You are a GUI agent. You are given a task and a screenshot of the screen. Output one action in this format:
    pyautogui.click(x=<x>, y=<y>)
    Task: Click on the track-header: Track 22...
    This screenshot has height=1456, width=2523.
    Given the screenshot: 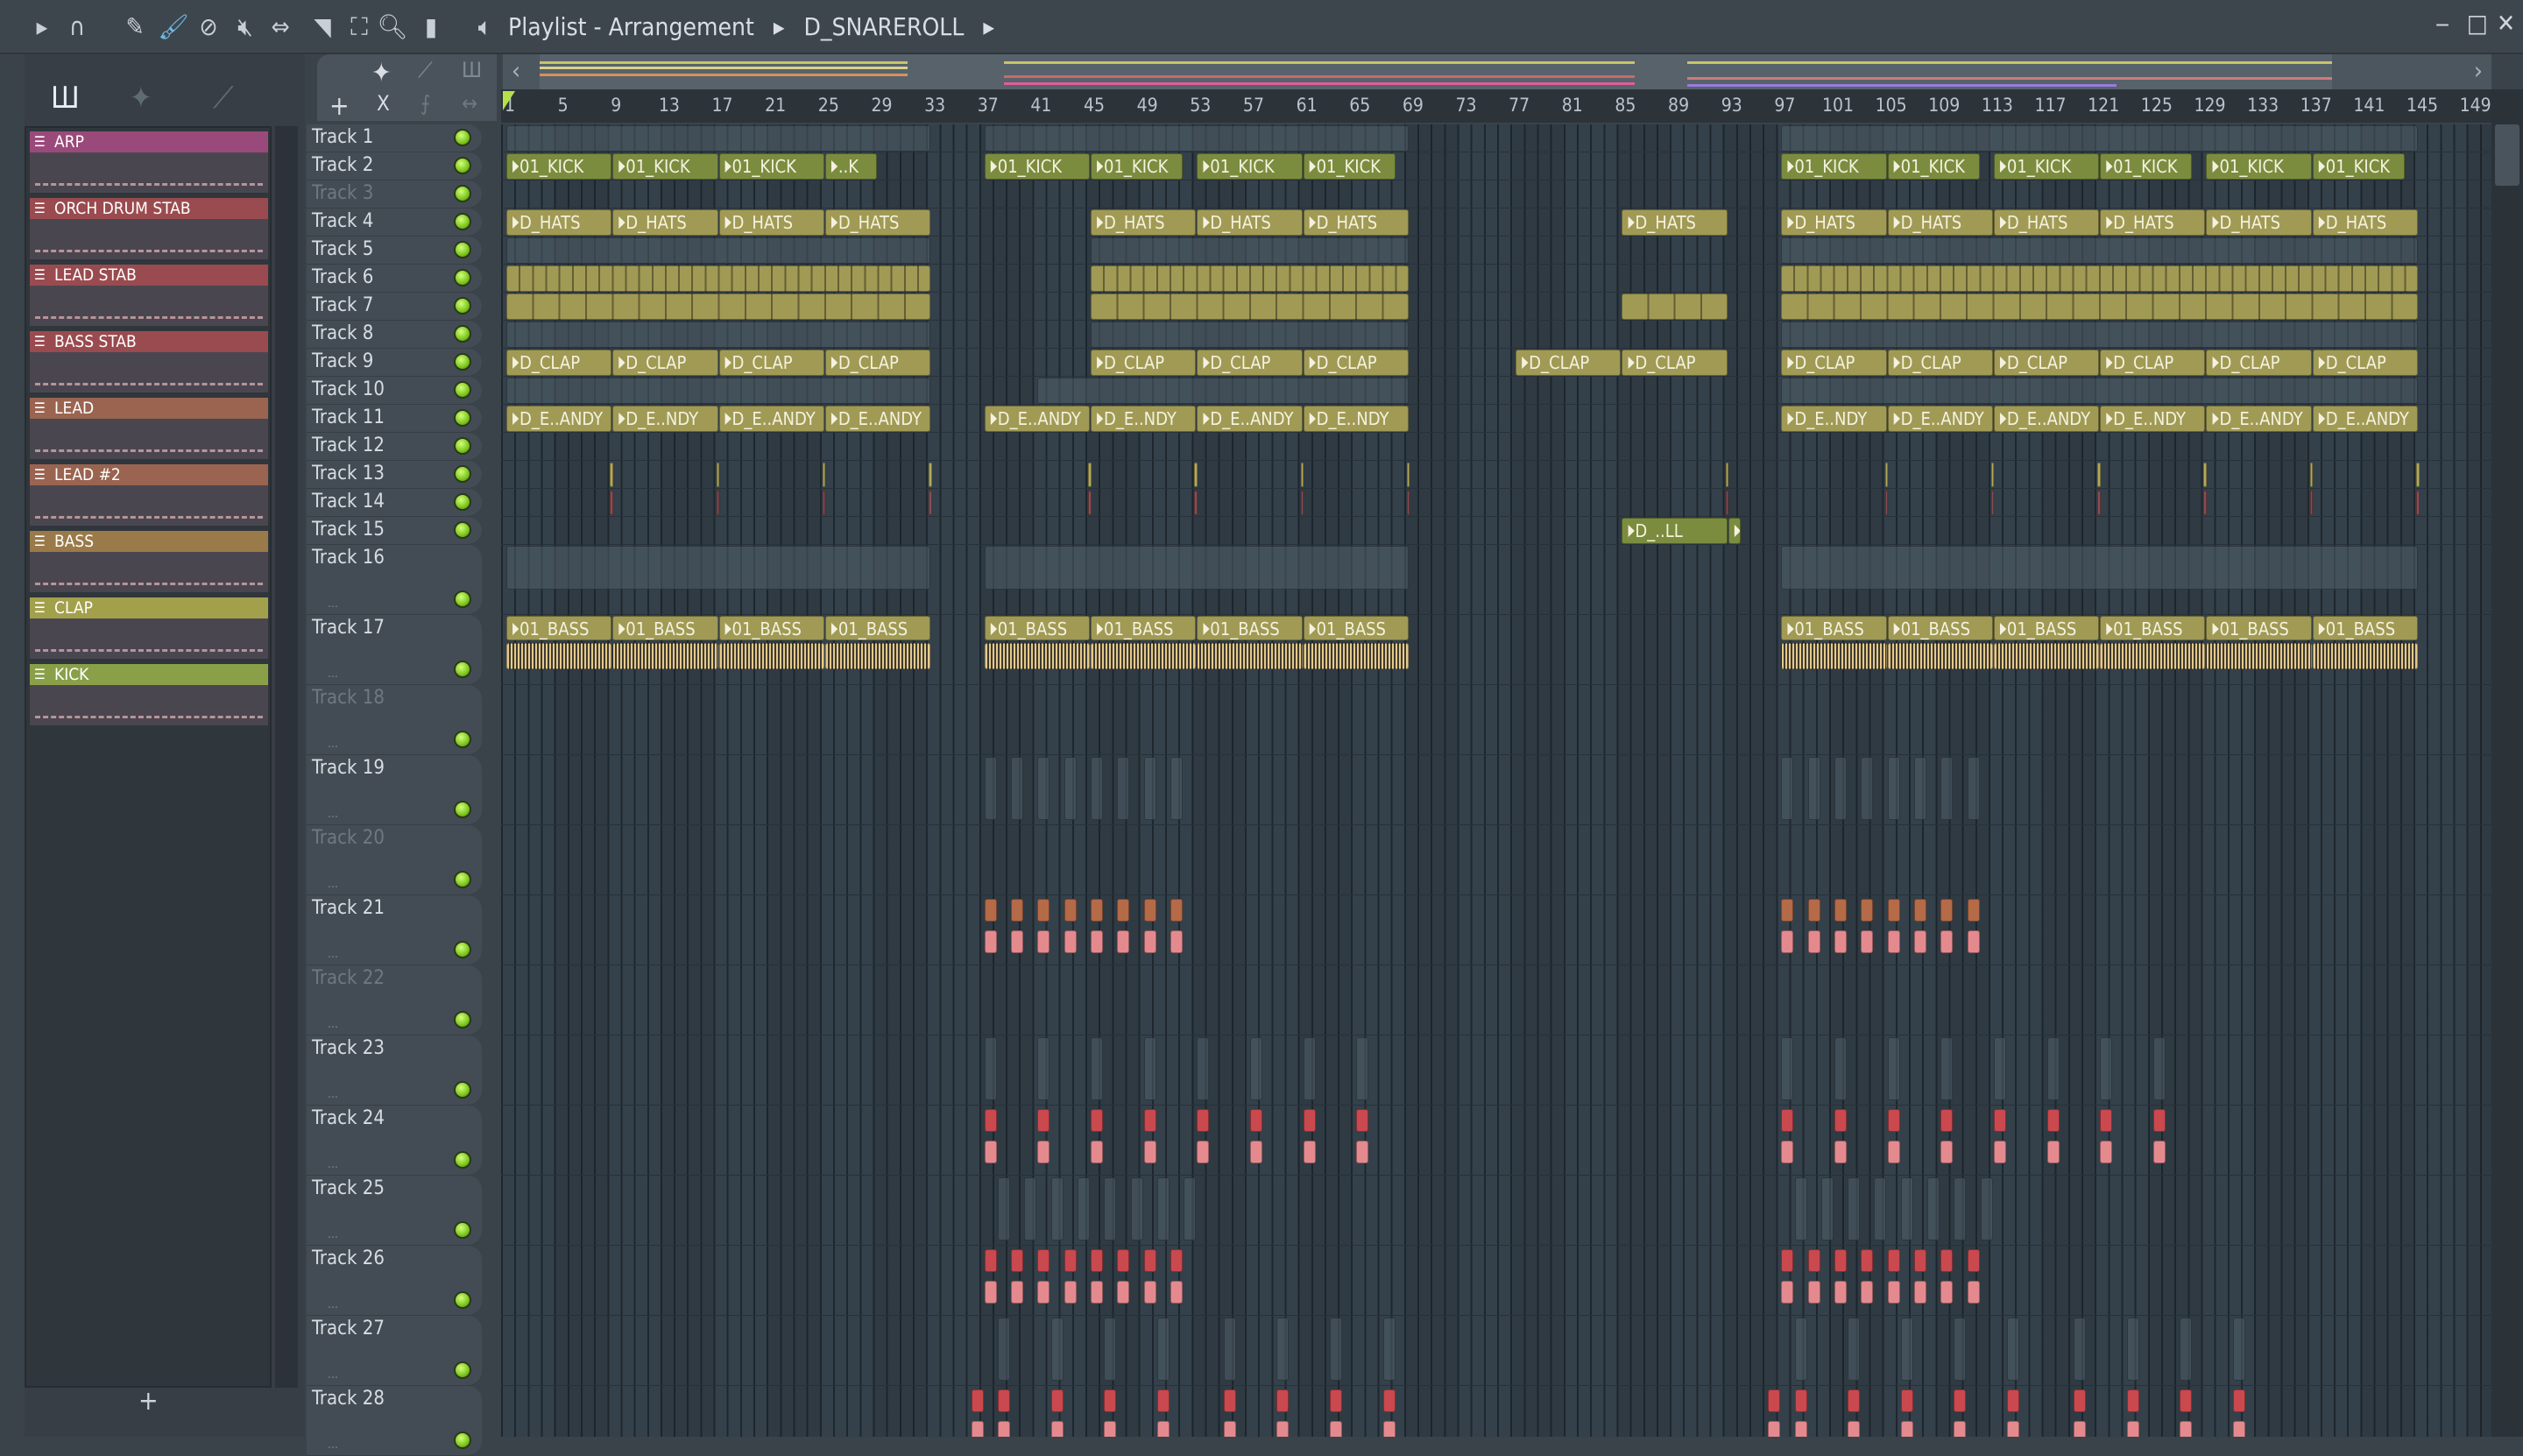 What is the action you would take?
    pyautogui.click(x=395, y=1000)
    